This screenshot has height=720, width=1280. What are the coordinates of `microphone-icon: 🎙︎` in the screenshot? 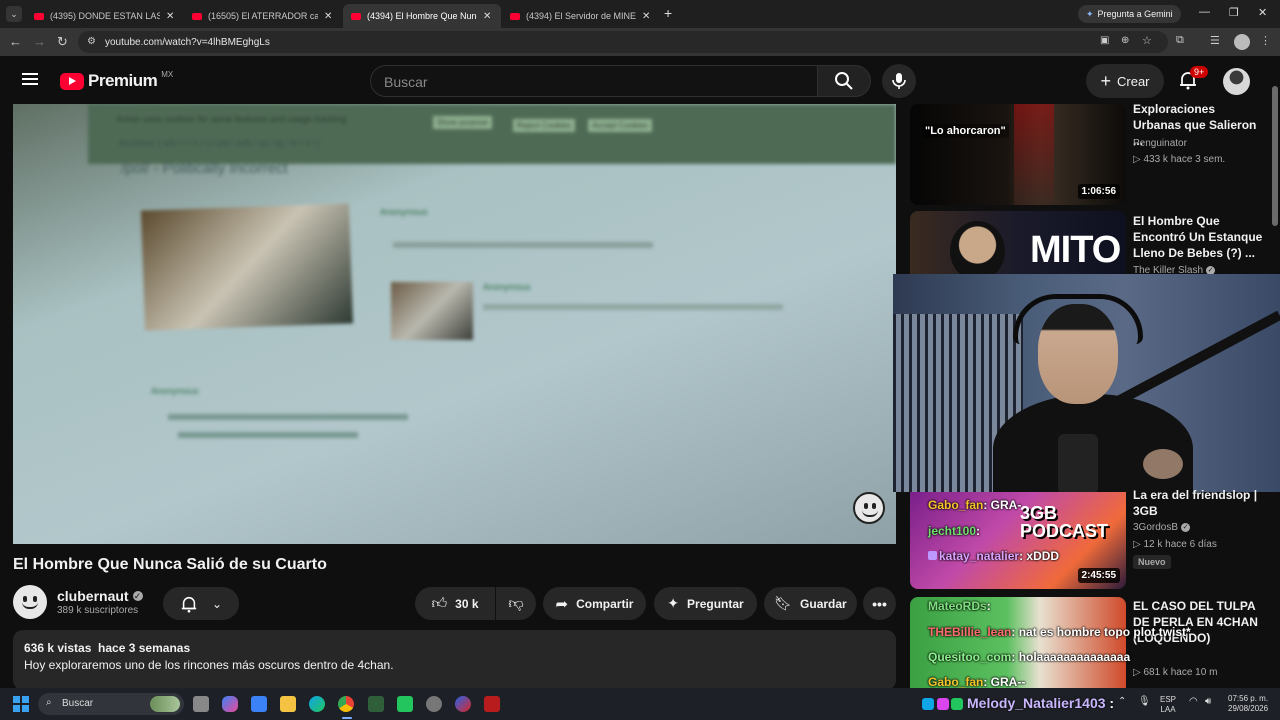 It's located at (1144, 701).